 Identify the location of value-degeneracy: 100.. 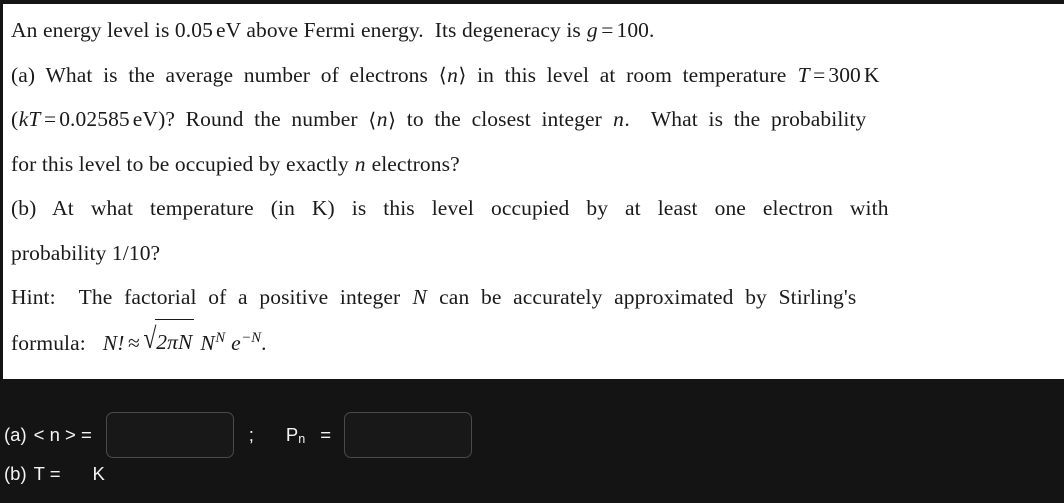
(635, 30).